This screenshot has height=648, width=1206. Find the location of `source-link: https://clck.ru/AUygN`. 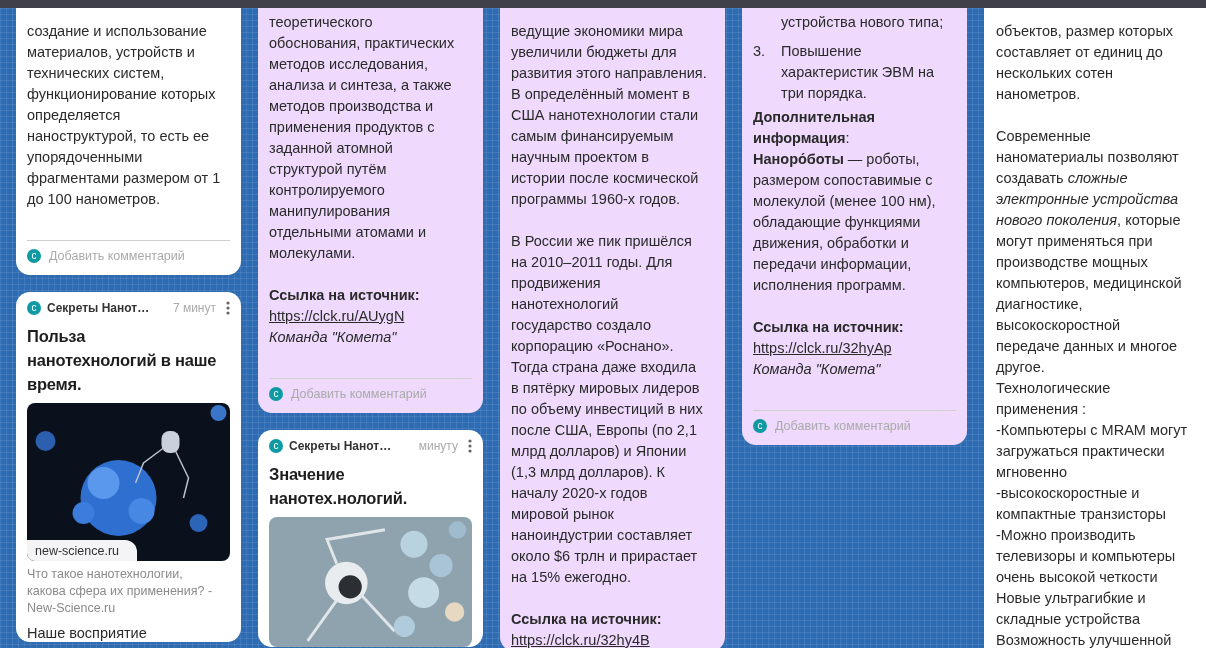

source-link: https://clck.ru/AUygN is located at coordinates (337, 316).